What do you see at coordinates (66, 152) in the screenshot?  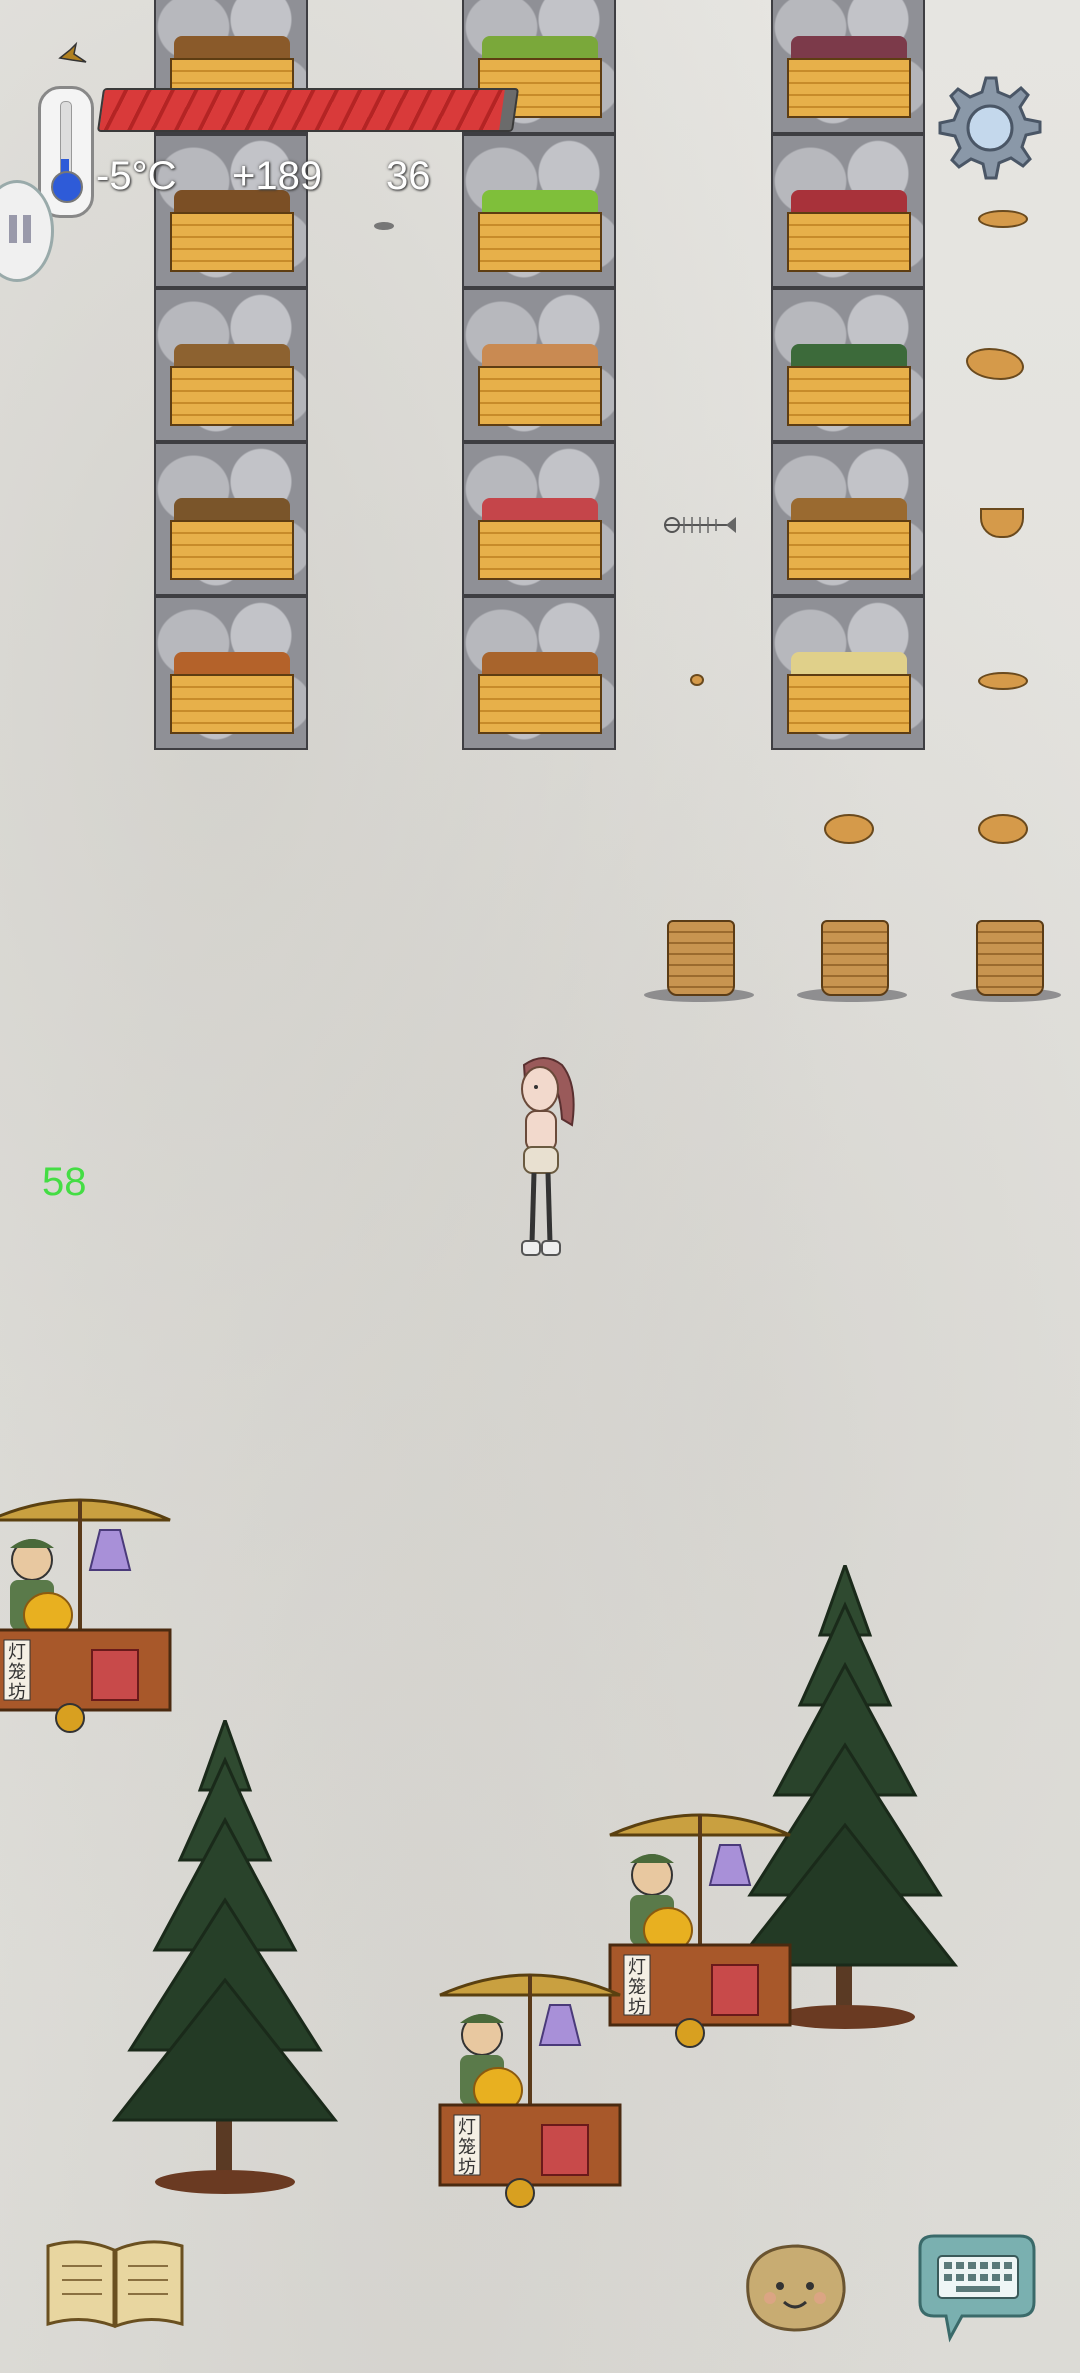 I see `thermometer-icon` at bounding box center [66, 152].